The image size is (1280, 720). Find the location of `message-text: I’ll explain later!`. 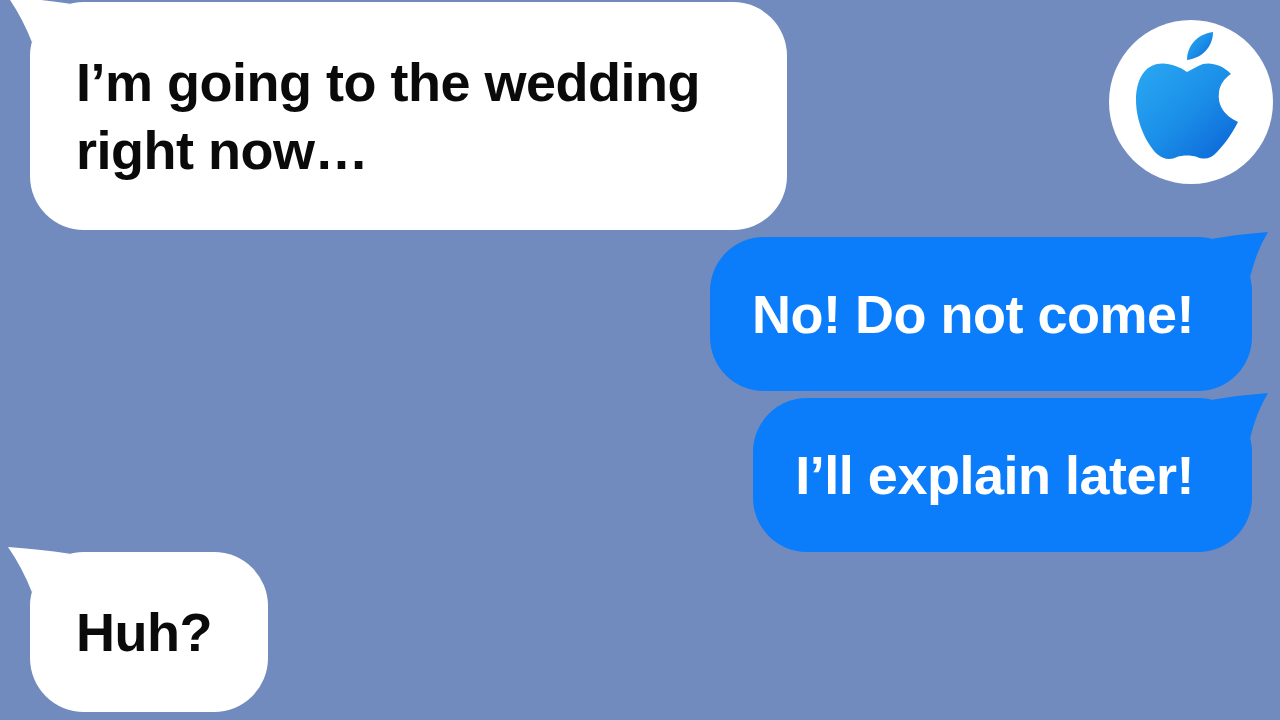

message-text: I’ll explain later! is located at coordinates (994, 475).